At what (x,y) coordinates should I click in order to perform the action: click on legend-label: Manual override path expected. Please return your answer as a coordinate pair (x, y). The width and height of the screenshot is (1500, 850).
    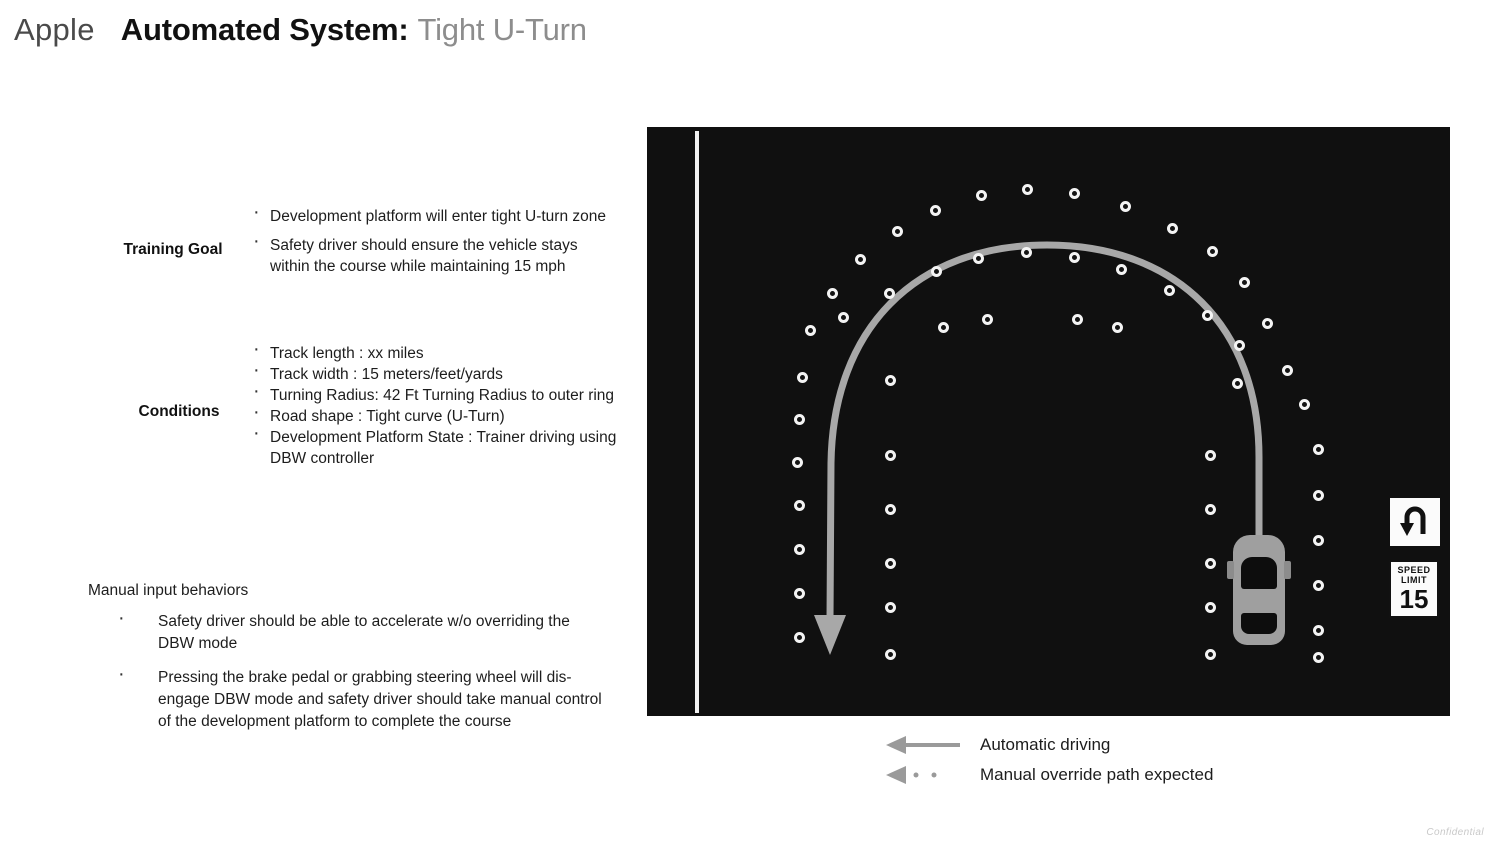
    Looking at the image, I should click on (1097, 774).